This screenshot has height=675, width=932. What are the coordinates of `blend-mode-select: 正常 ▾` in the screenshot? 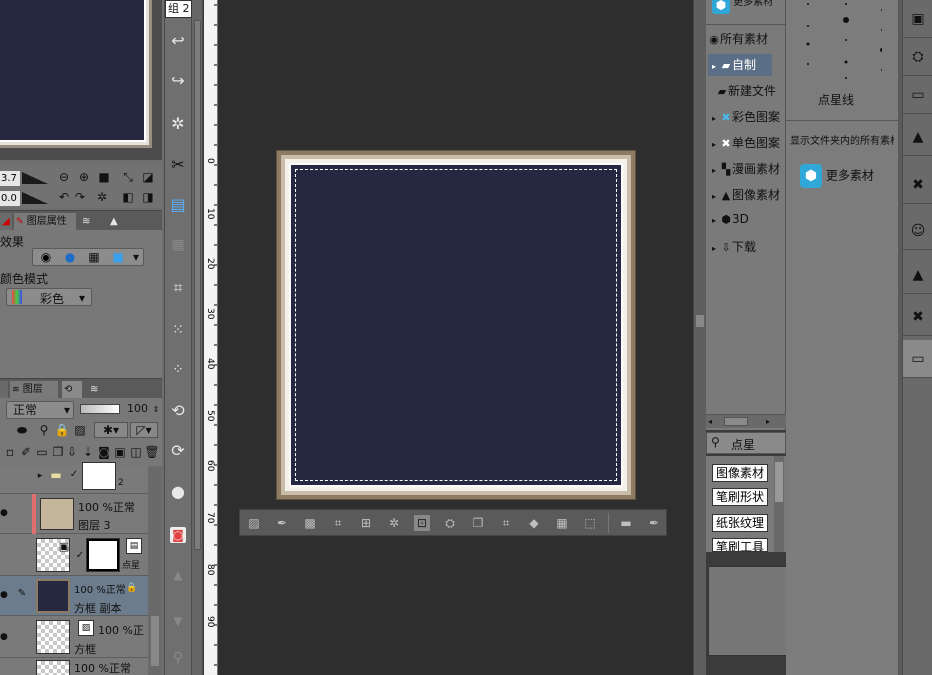 It's located at (40, 410).